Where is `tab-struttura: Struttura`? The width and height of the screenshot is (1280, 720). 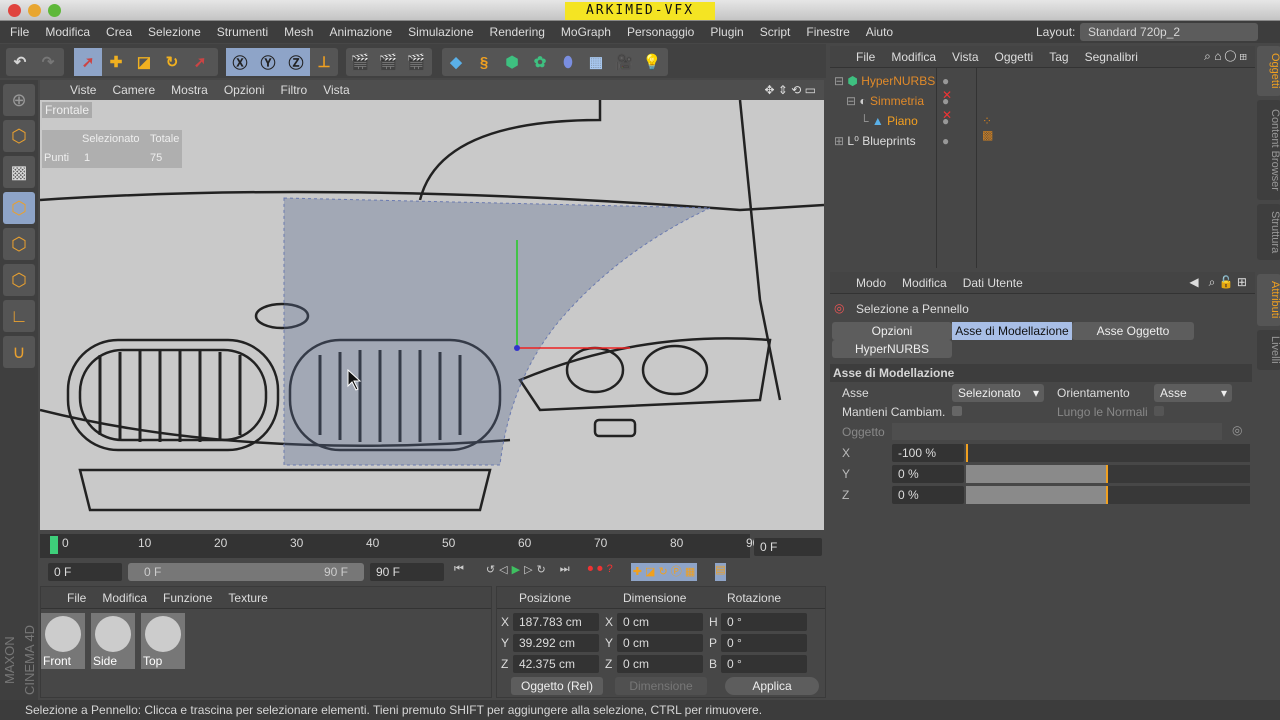
tab-struttura: Struttura is located at coordinates (1268, 232).